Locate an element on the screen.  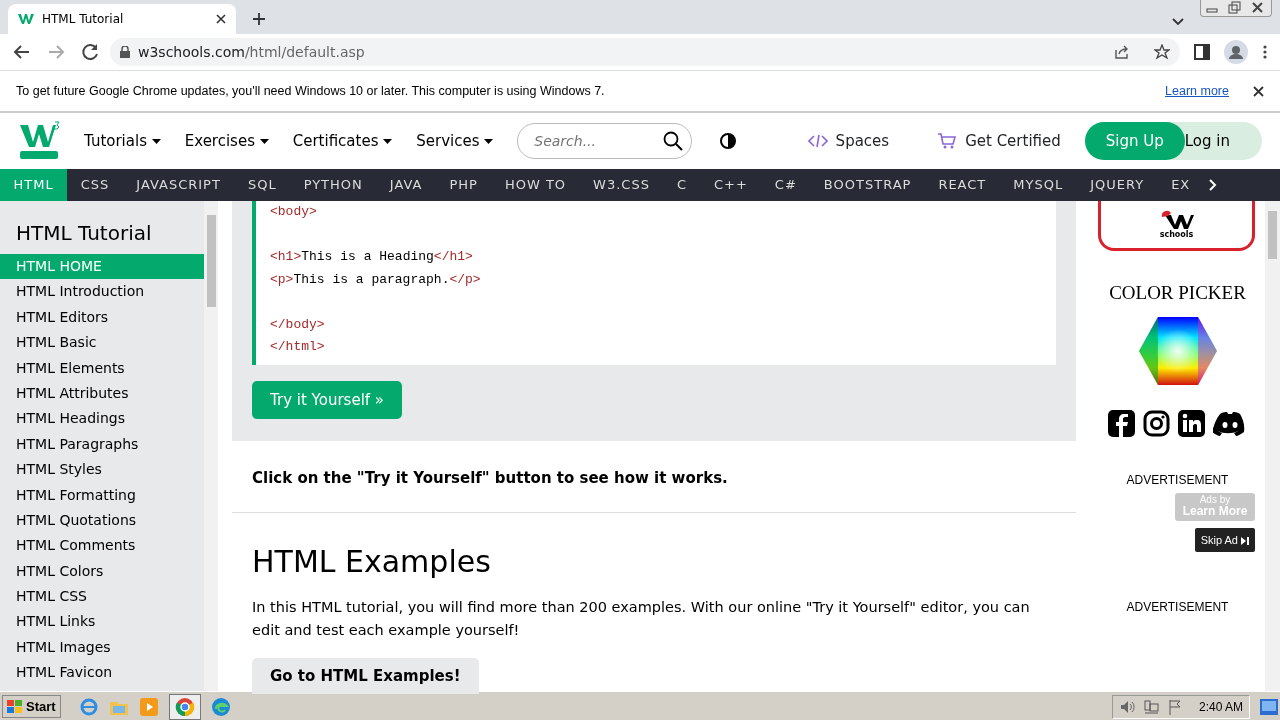
sidebar-item: HTML CSS is located at coordinates (102, 597).